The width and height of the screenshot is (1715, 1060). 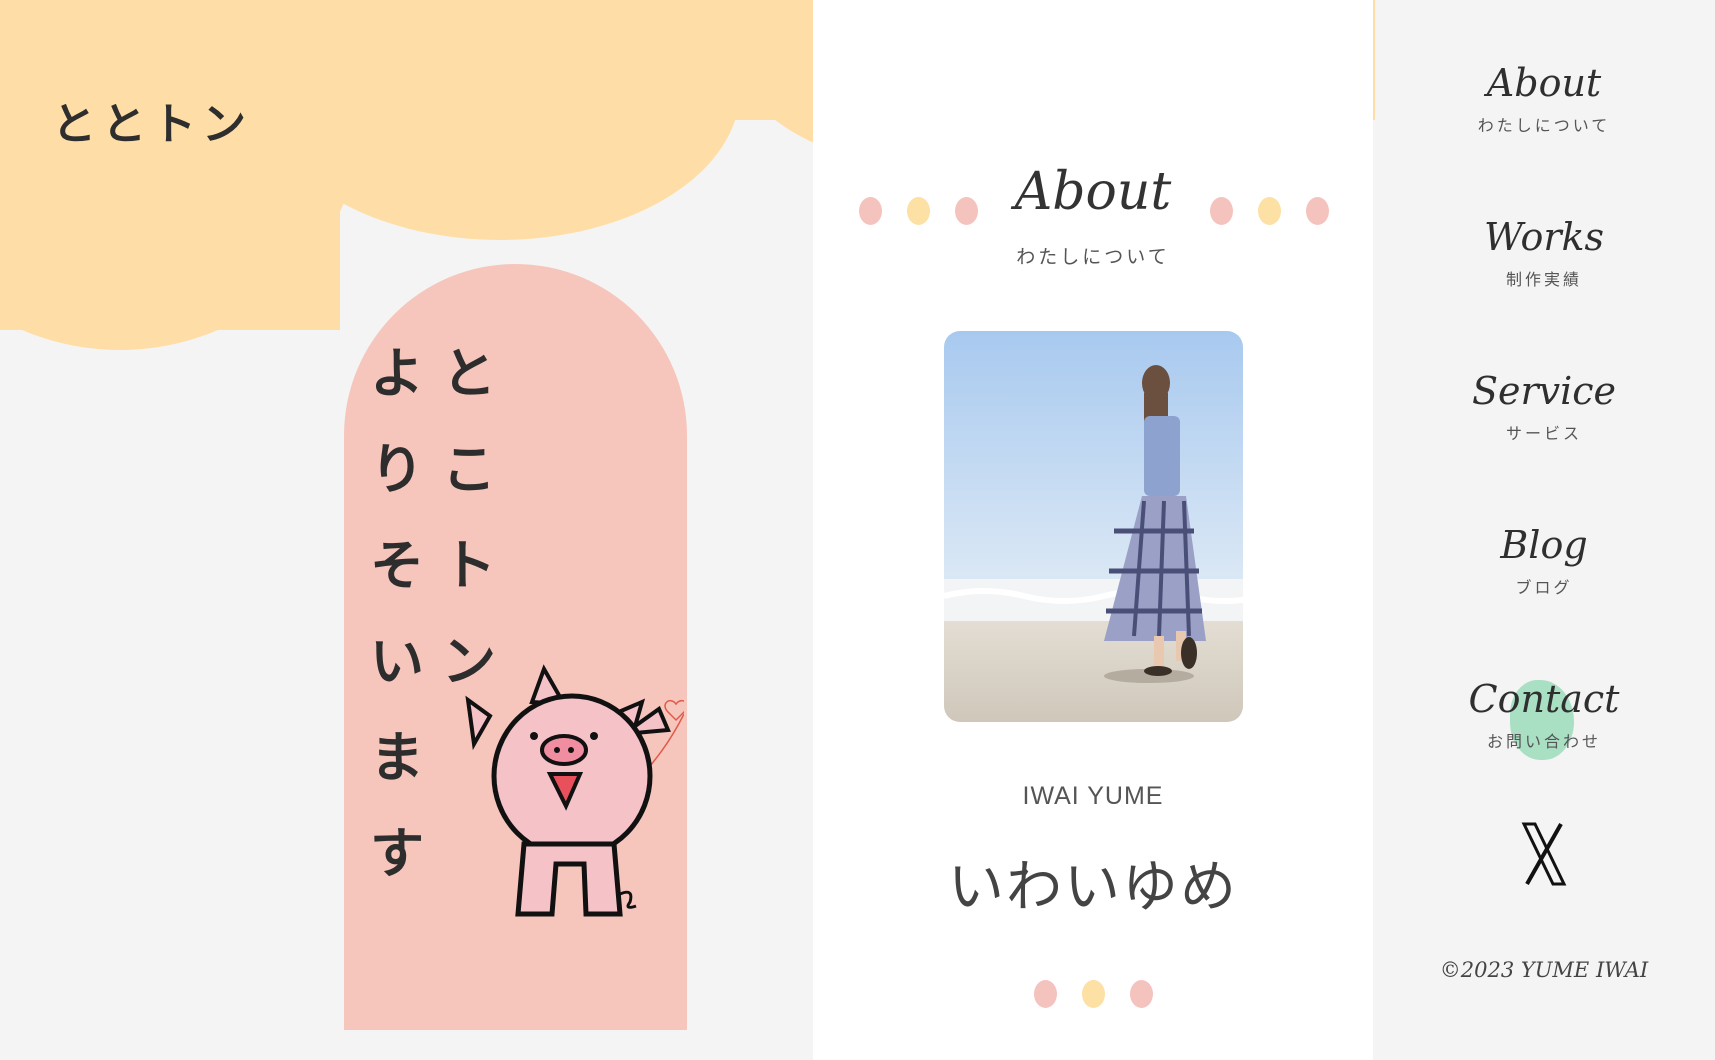 What do you see at coordinates (1544, 970) in the screenshot?
I see `copyright: ©2023 YUME IWAI` at bounding box center [1544, 970].